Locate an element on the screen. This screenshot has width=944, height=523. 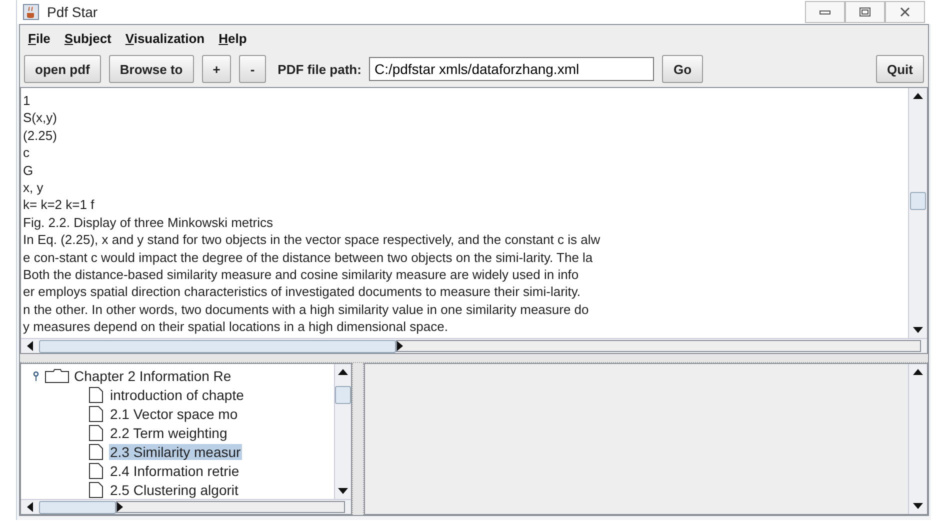
tree-item: 2.2 Term weighting is located at coordinates (182, 432).